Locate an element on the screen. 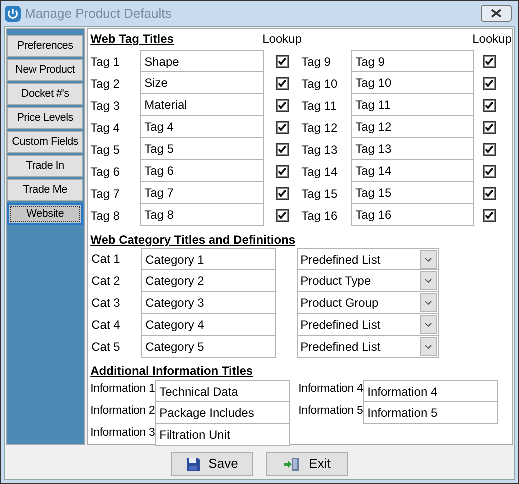 The image size is (519, 484). category-label: Cat 3 is located at coordinates (106, 303).